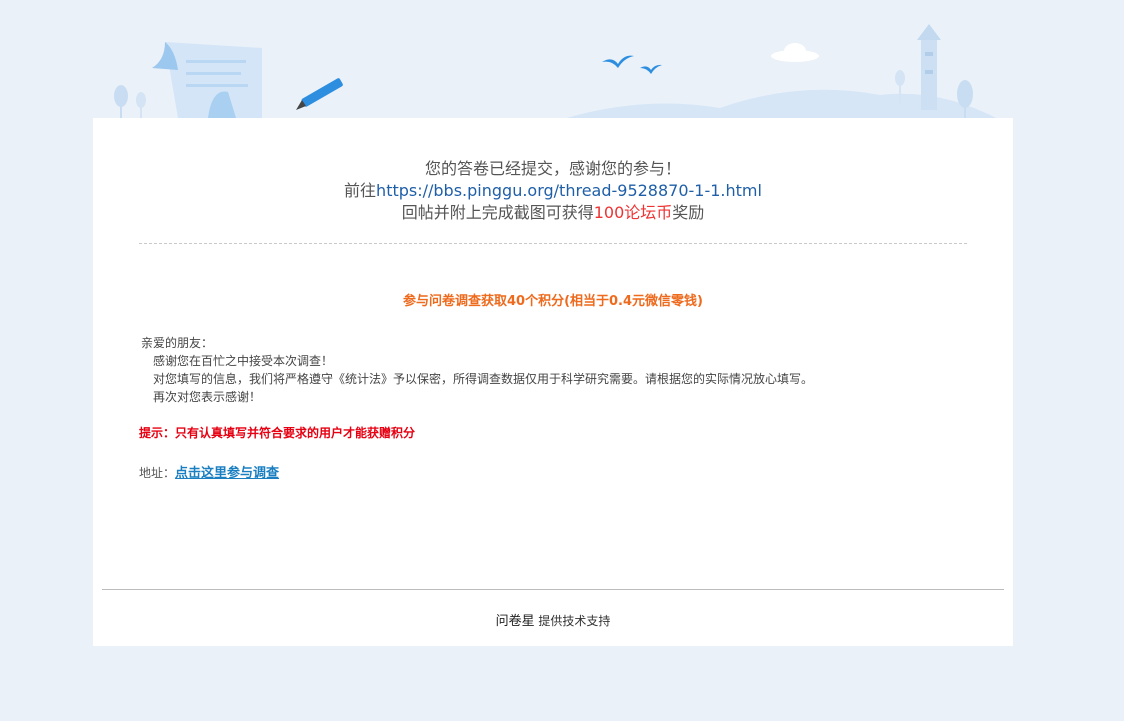  I want to click on address-label: 地址：, so click(157, 473).